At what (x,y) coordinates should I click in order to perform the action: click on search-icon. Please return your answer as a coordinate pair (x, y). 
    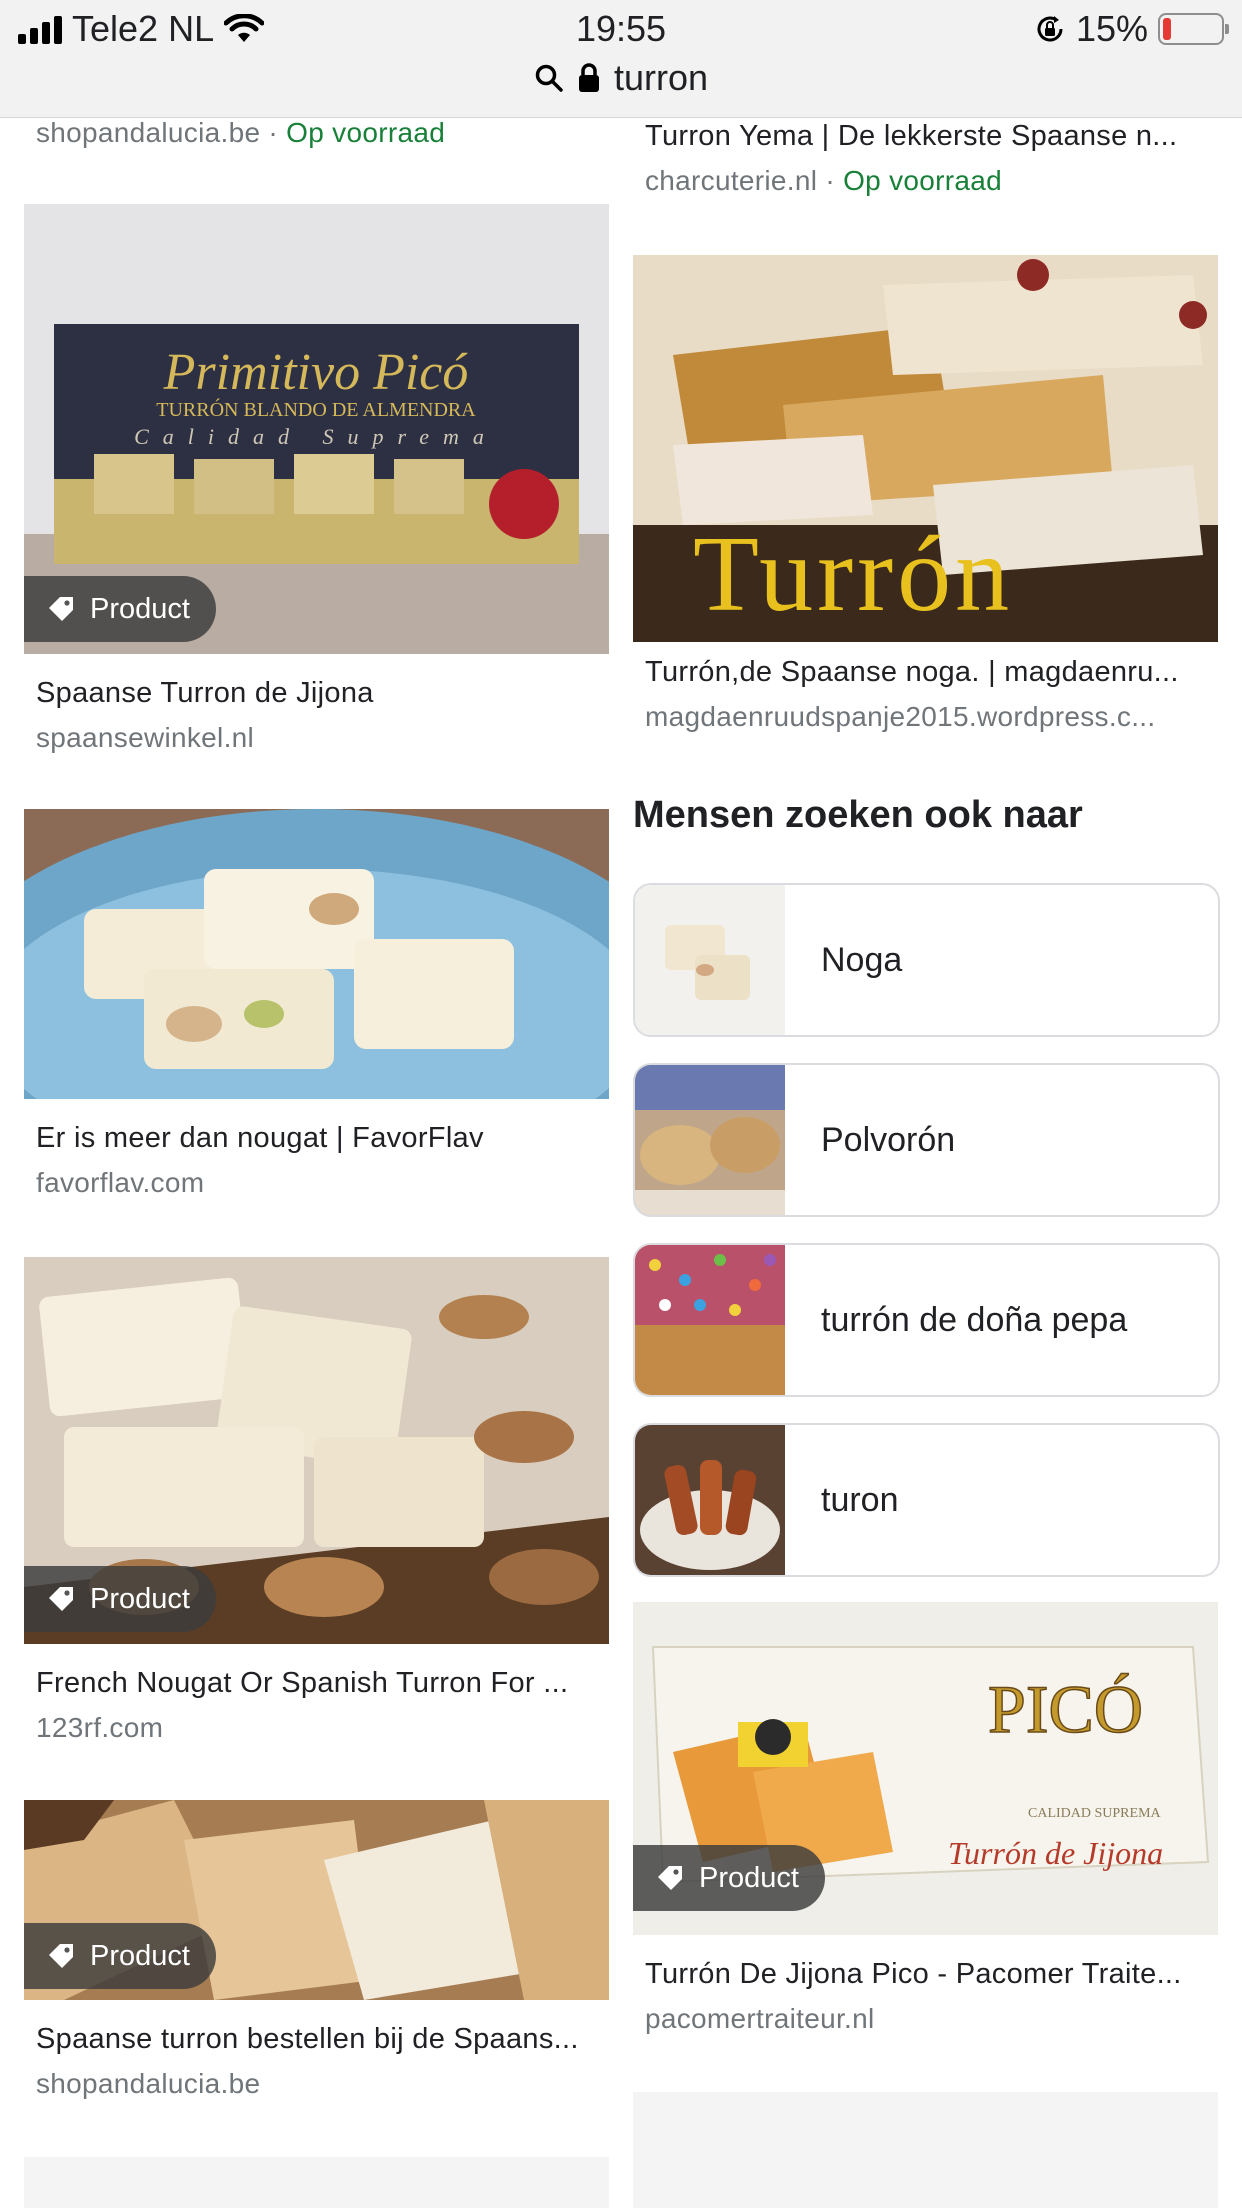
    Looking at the image, I should click on (549, 78).